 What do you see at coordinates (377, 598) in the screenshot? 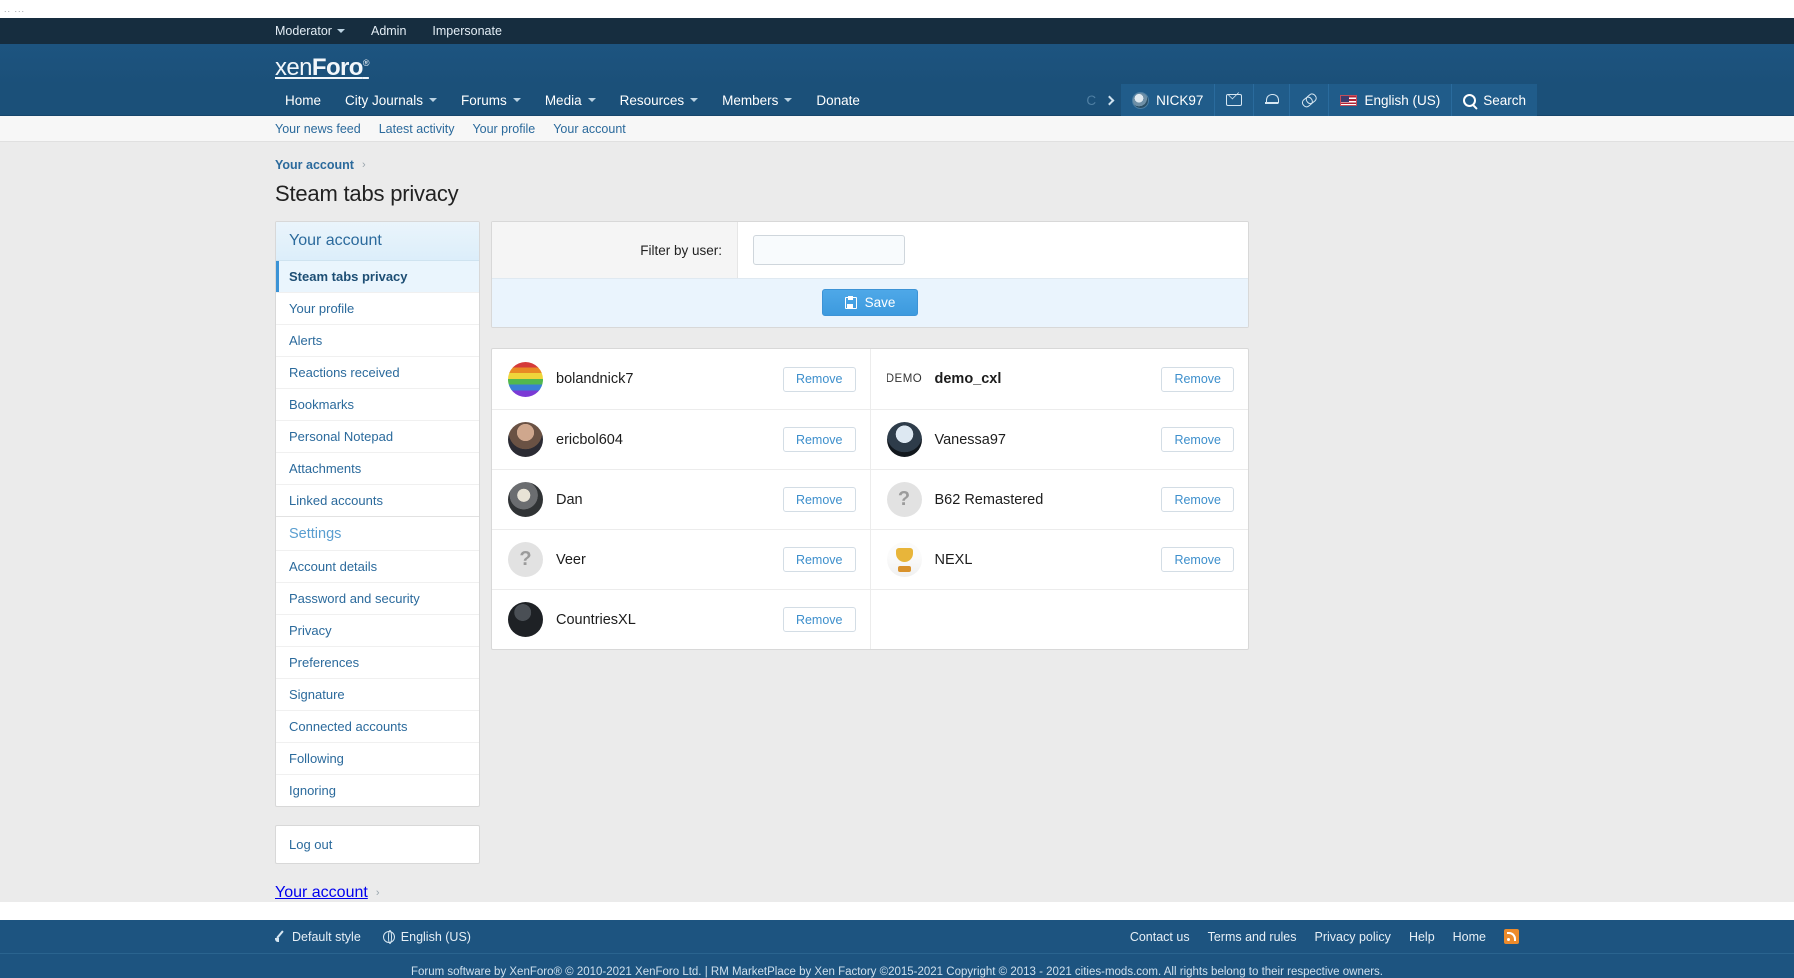
I see `sidebar-item-password-and-security: Password and security` at bounding box center [377, 598].